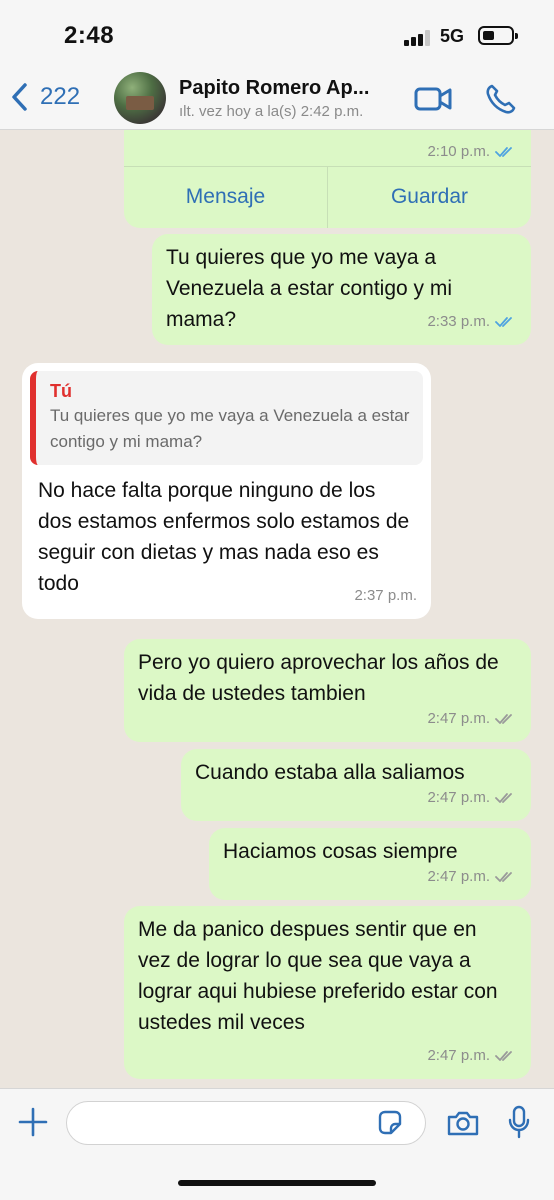  I want to click on message-bubble-outgoing: Haciamos cosas siempre 2:47 p.m., so click(370, 864).